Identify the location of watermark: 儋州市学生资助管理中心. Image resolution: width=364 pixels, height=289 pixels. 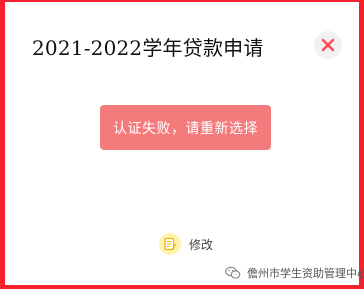
(294, 273).